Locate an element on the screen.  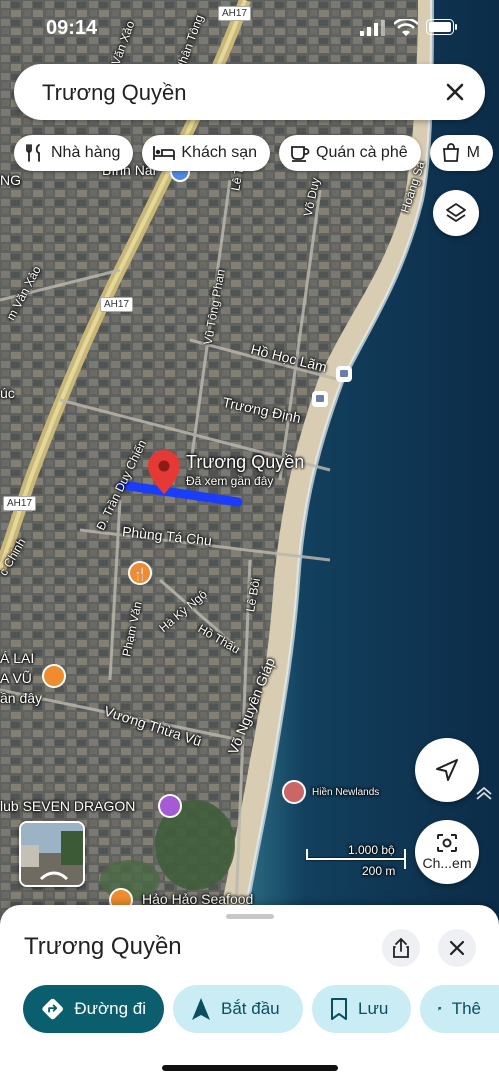
place-label: Á LAI is located at coordinates (17, 658).